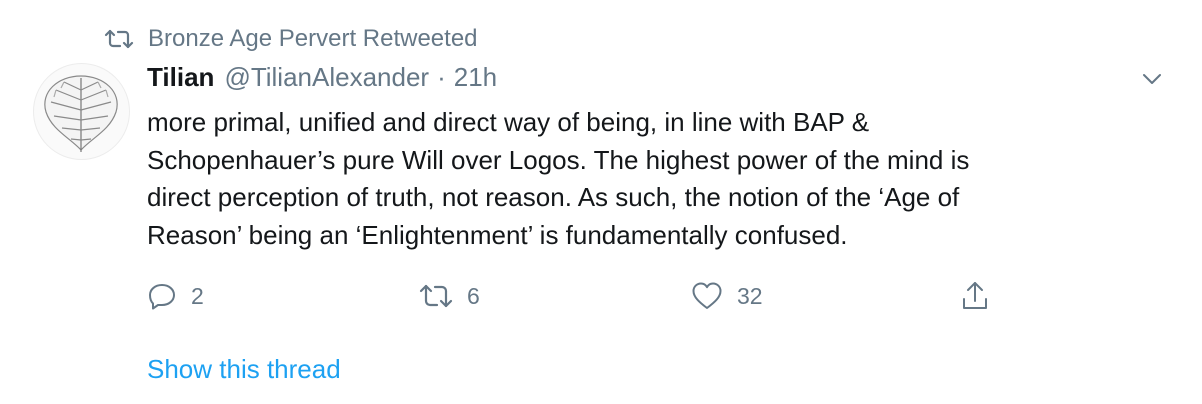  Describe the element at coordinates (326, 77) in the screenshot. I see `author-handle: @TilianAlexander` at that location.